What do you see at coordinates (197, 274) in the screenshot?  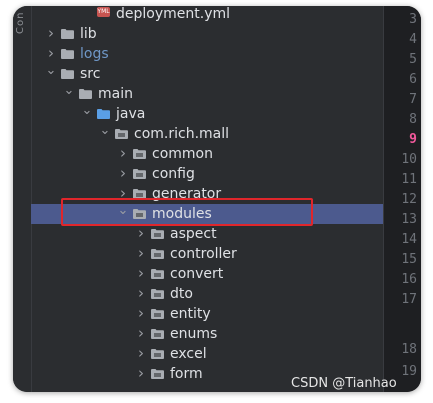 I see `tree-item-label: convert` at bounding box center [197, 274].